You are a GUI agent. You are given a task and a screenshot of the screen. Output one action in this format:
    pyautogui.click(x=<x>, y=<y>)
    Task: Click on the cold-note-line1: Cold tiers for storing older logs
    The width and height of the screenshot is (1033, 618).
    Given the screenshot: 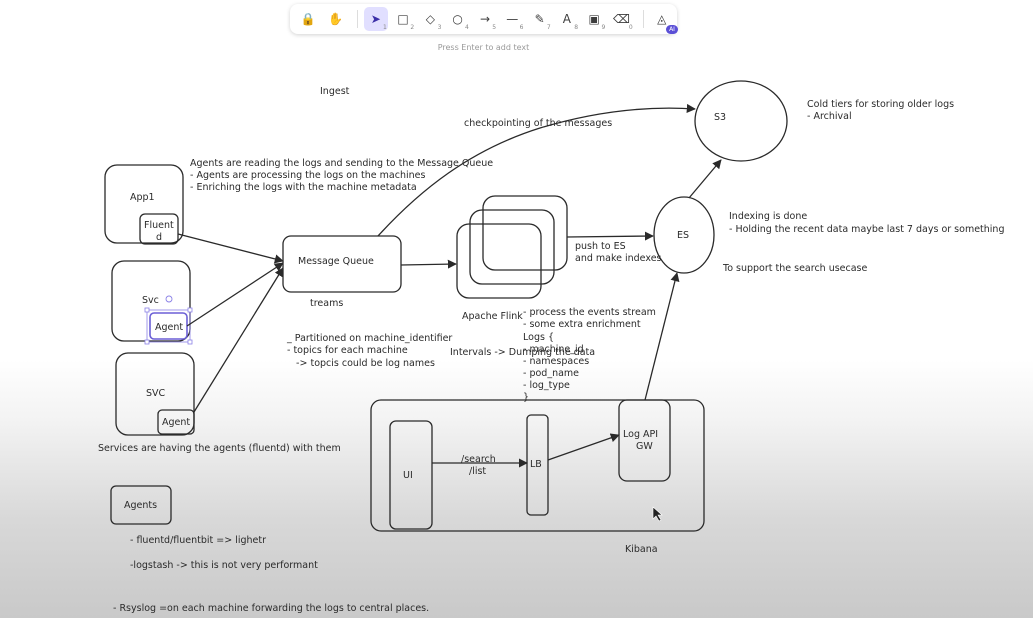 What is the action you would take?
    pyautogui.click(x=880, y=104)
    